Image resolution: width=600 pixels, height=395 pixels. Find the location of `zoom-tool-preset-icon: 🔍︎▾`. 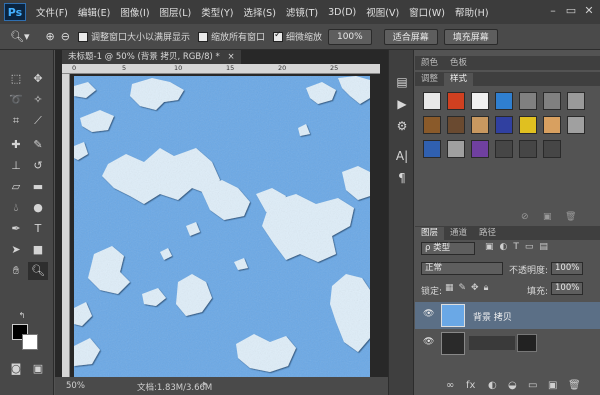

zoom-tool-preset-icon: 🔍︎▾ is located at coordinates (20, 36).